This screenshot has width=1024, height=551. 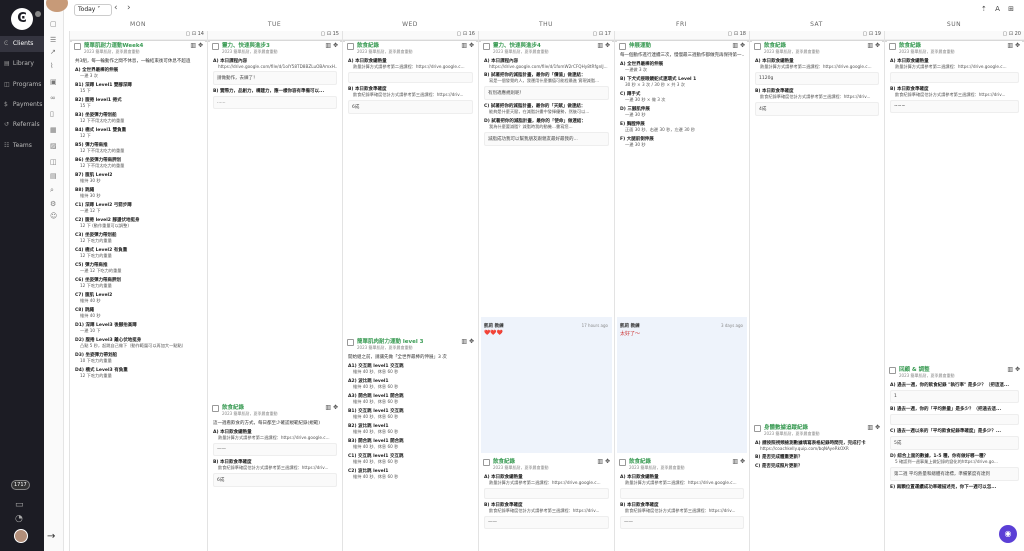 What do you see at coordinates (19, 505) in the screenshot?
I see `chat-icon: ▭` at bounding box center [19, 505].